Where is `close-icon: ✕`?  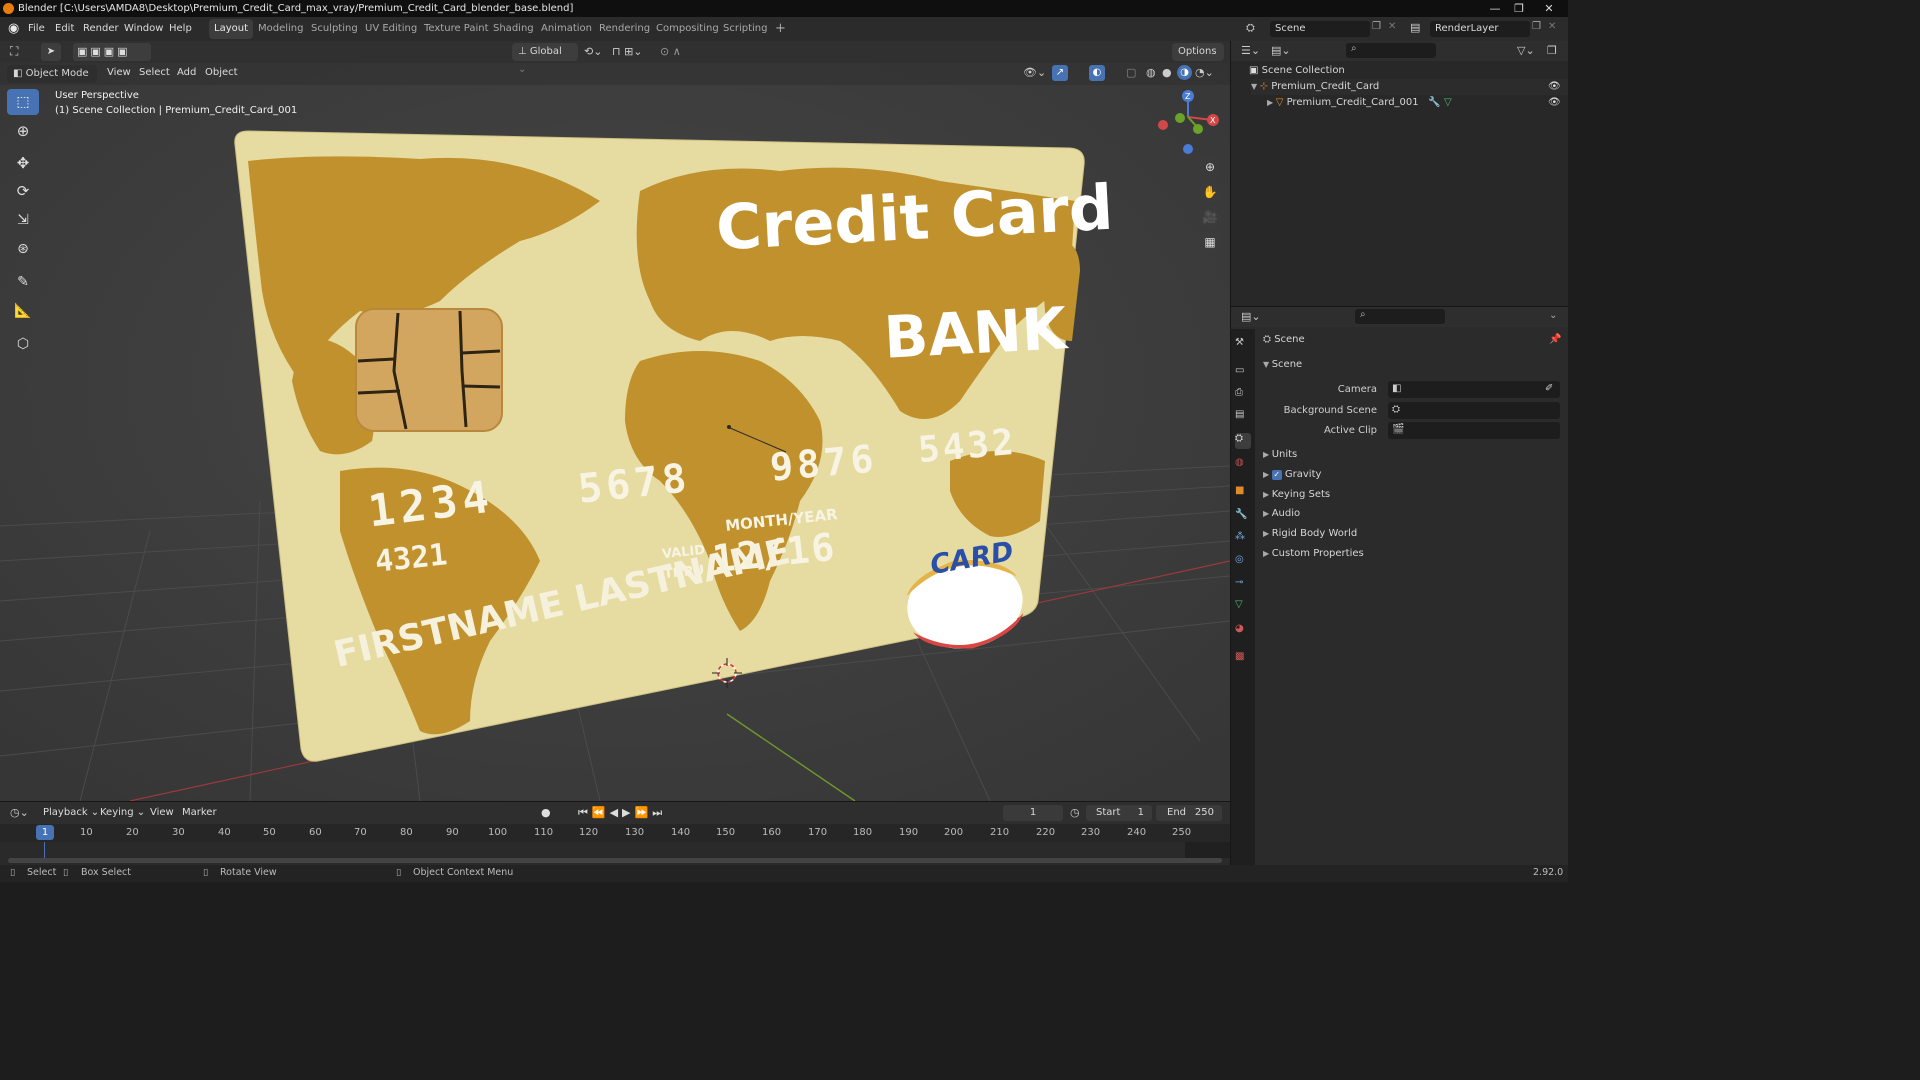 close-icon: ✕ is located at coordinates (1549, 8).